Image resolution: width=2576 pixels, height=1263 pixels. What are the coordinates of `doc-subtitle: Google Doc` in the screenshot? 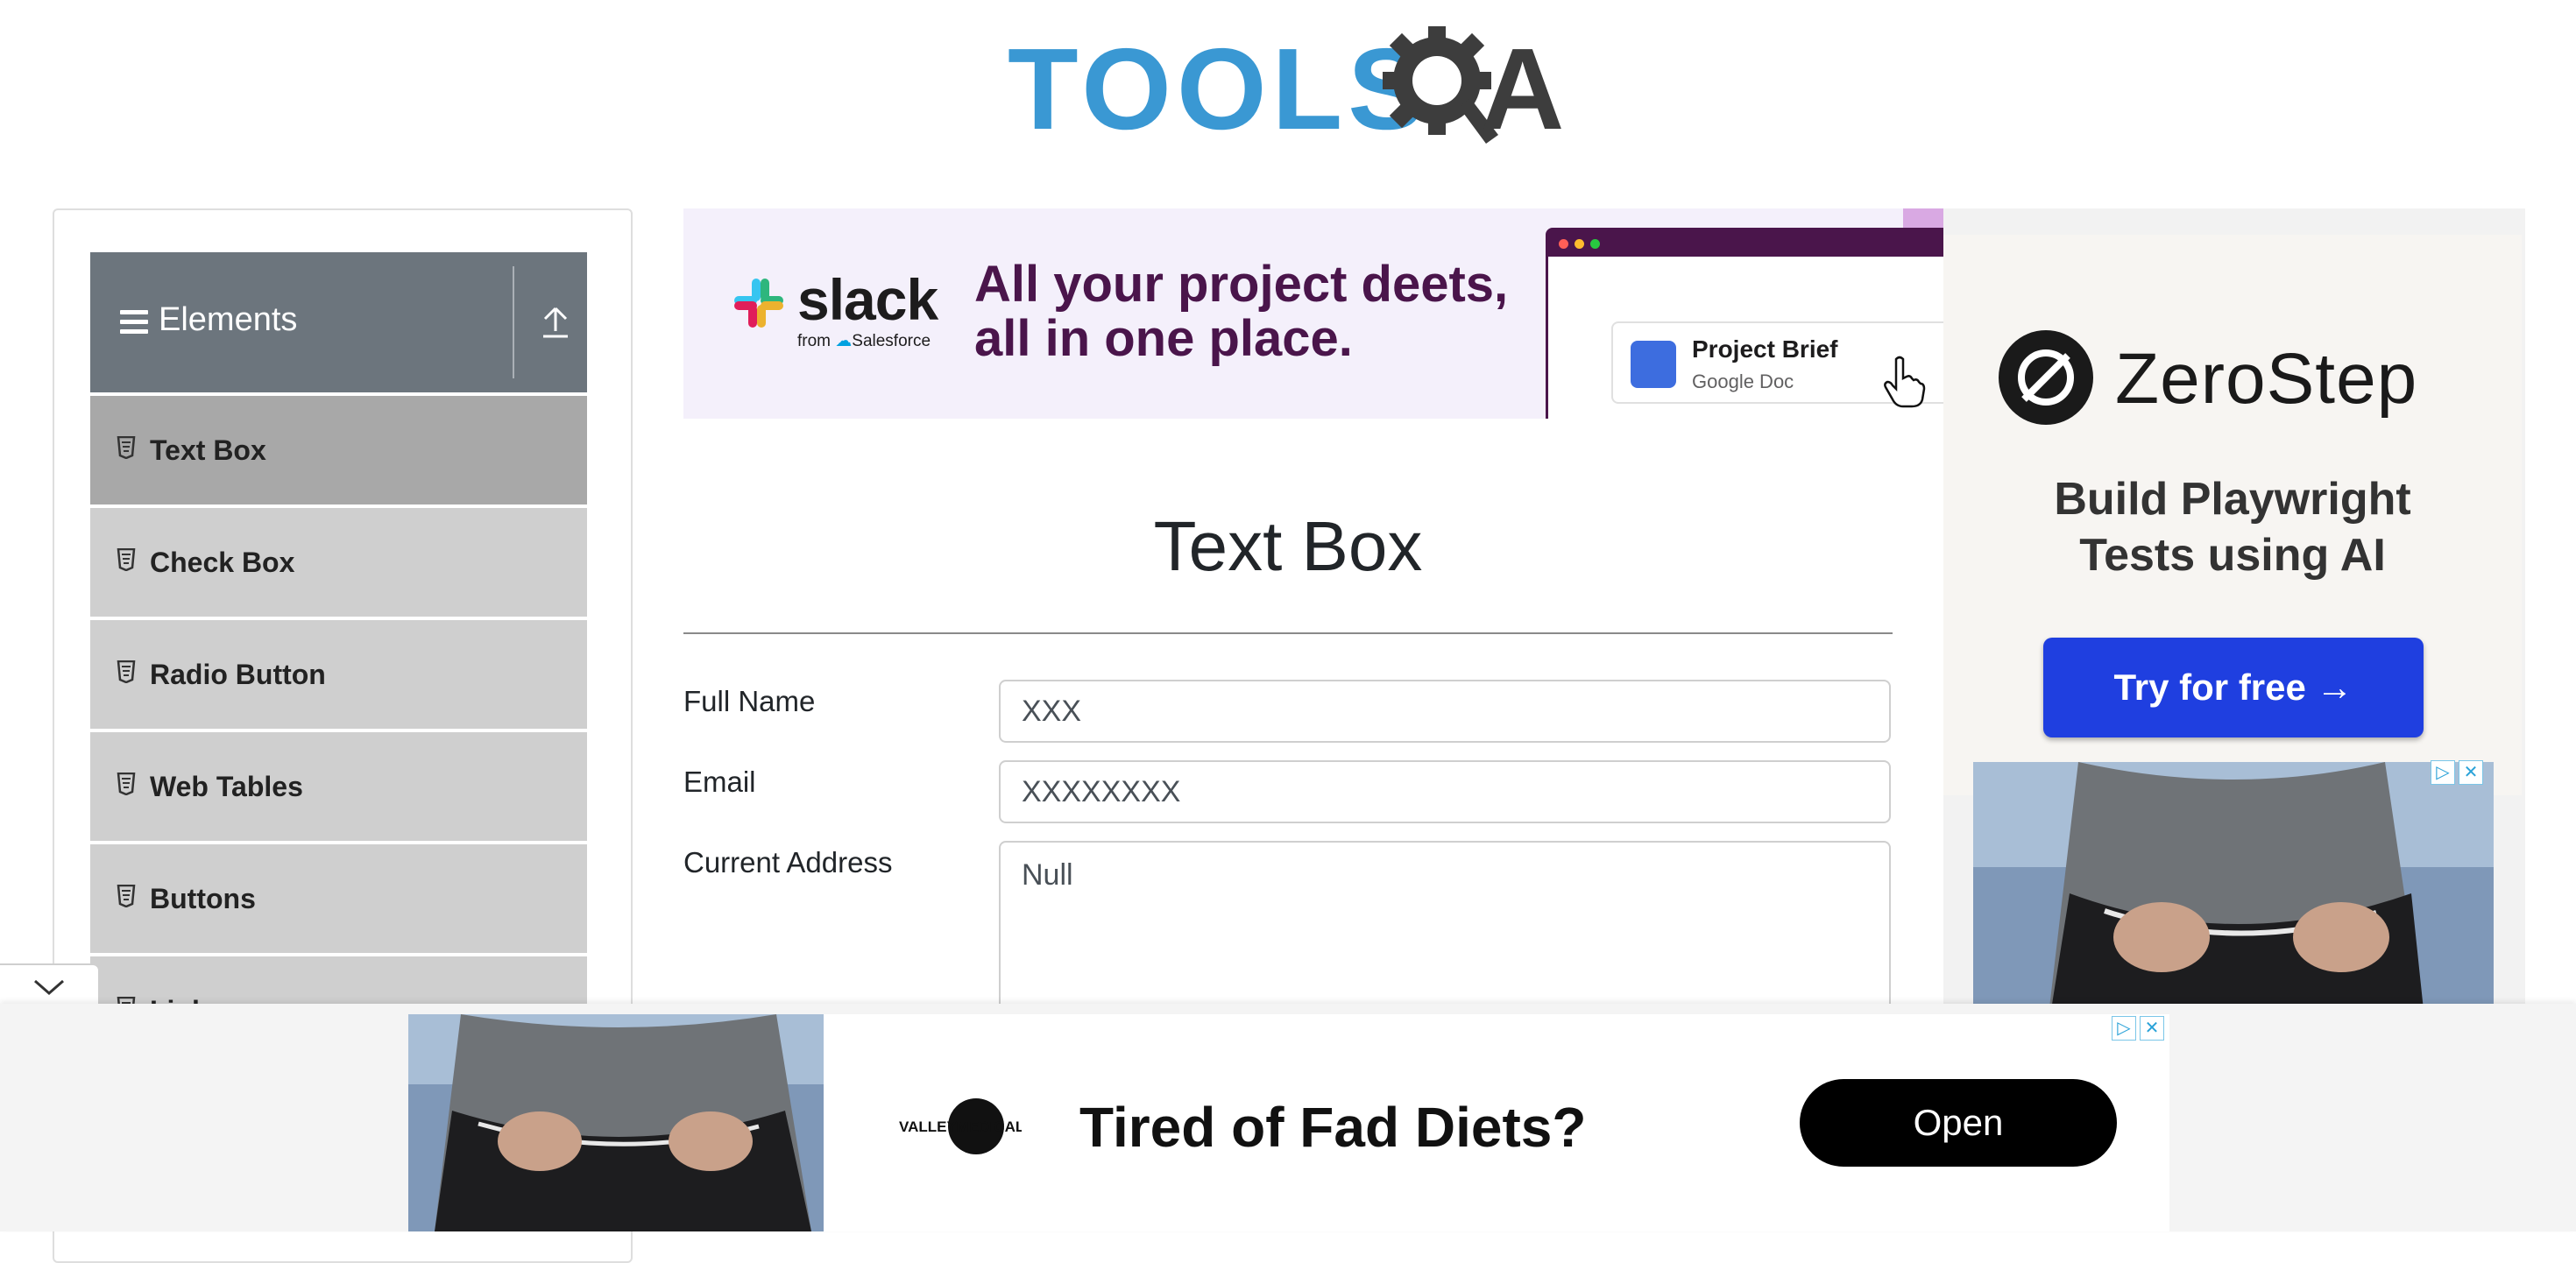 It's located at (1743, 381).